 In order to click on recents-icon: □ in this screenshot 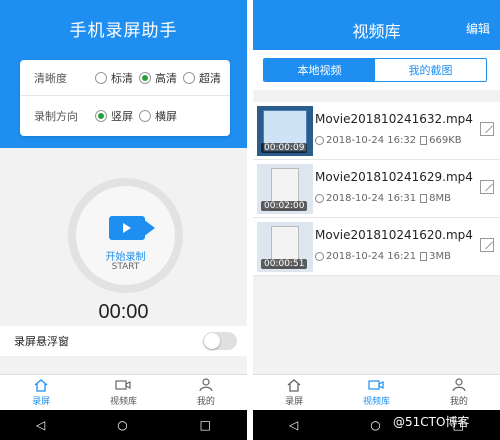, I will do `click(205, 425)`.